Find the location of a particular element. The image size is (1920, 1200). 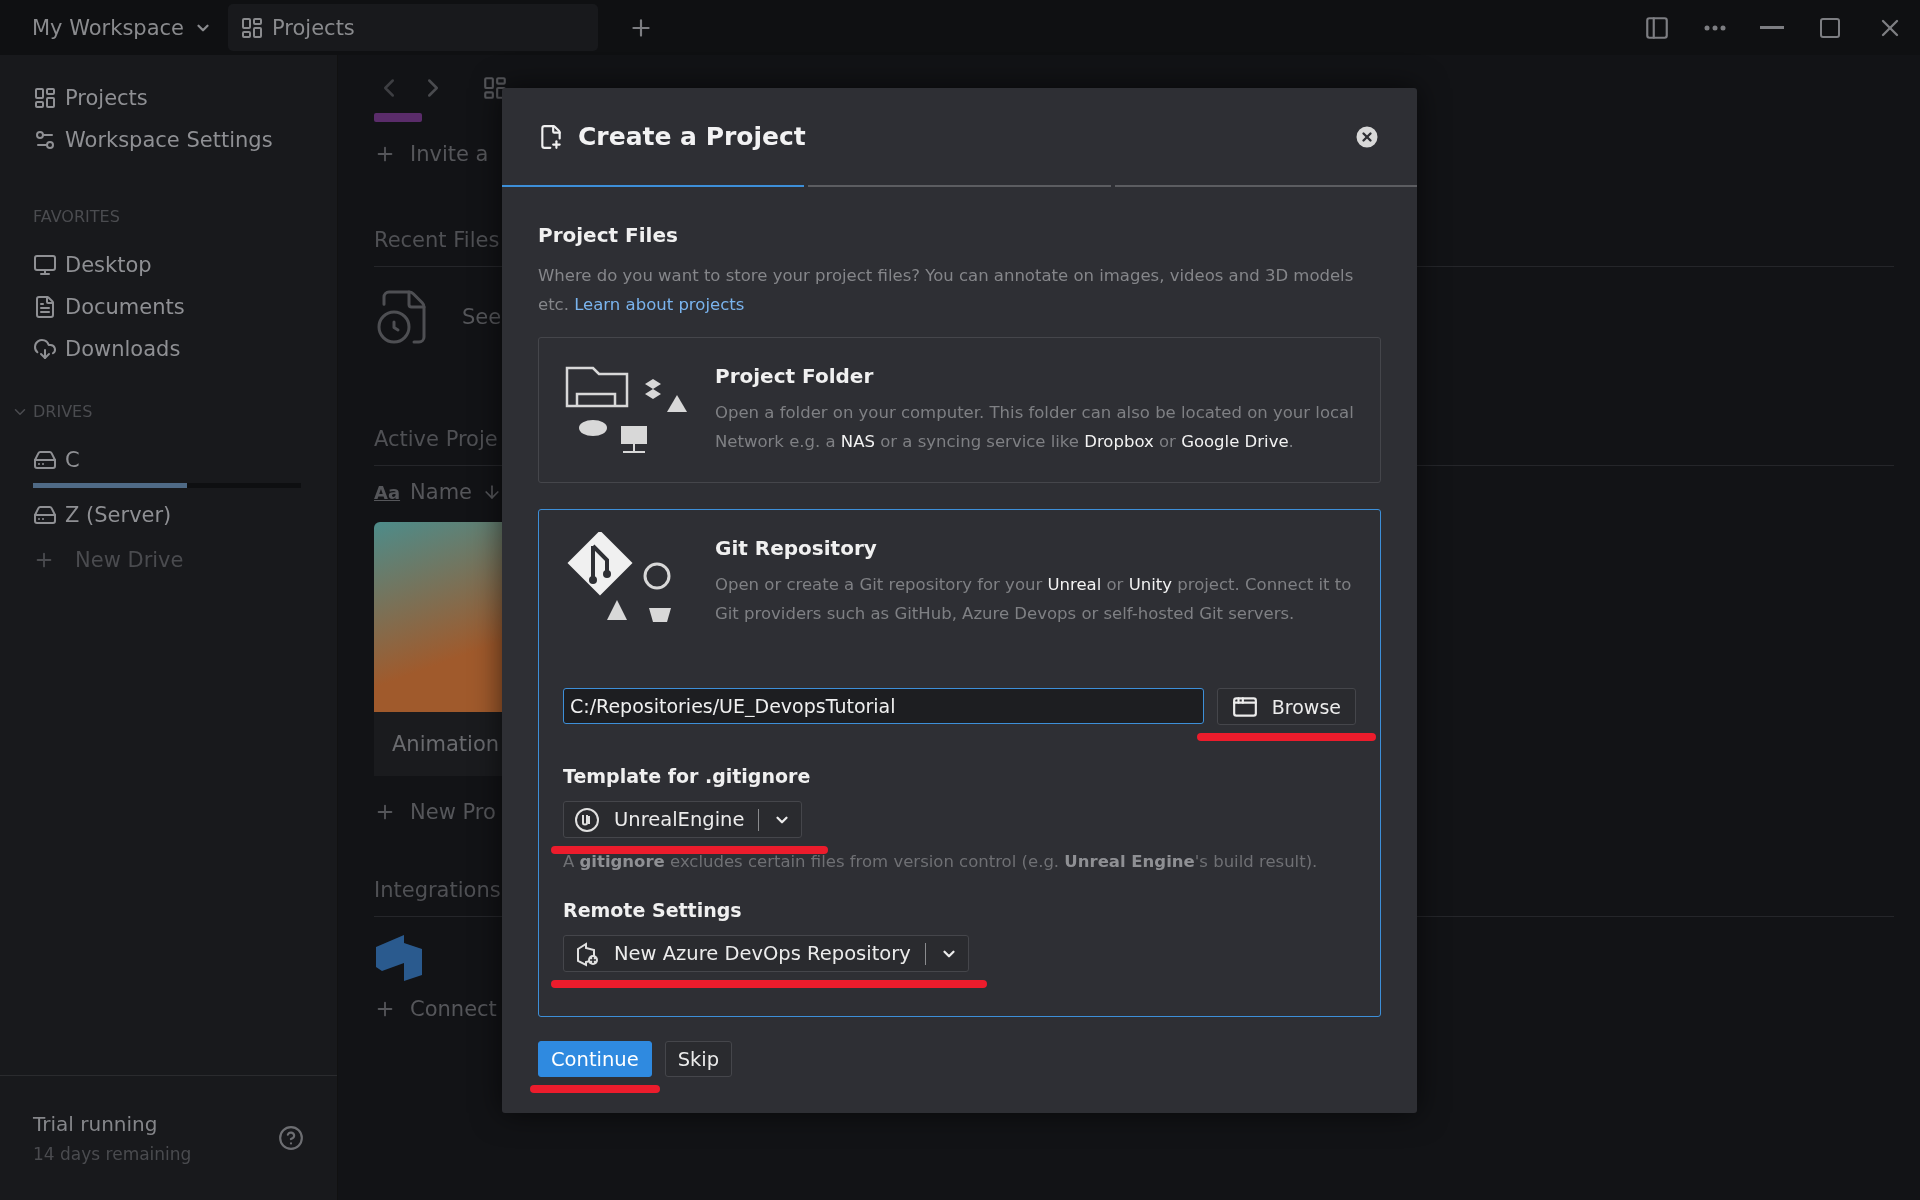

field-label: Template for .gitignore is located at coordinates (687, 776).